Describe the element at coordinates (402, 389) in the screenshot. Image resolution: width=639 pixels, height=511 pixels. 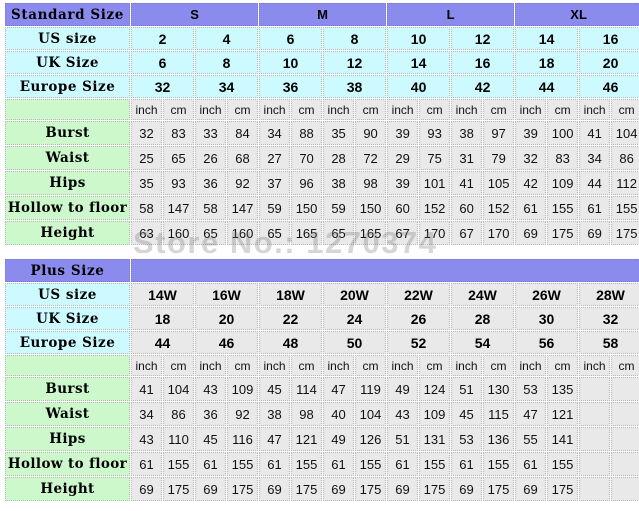
I see `measure-value: 49` at that location.